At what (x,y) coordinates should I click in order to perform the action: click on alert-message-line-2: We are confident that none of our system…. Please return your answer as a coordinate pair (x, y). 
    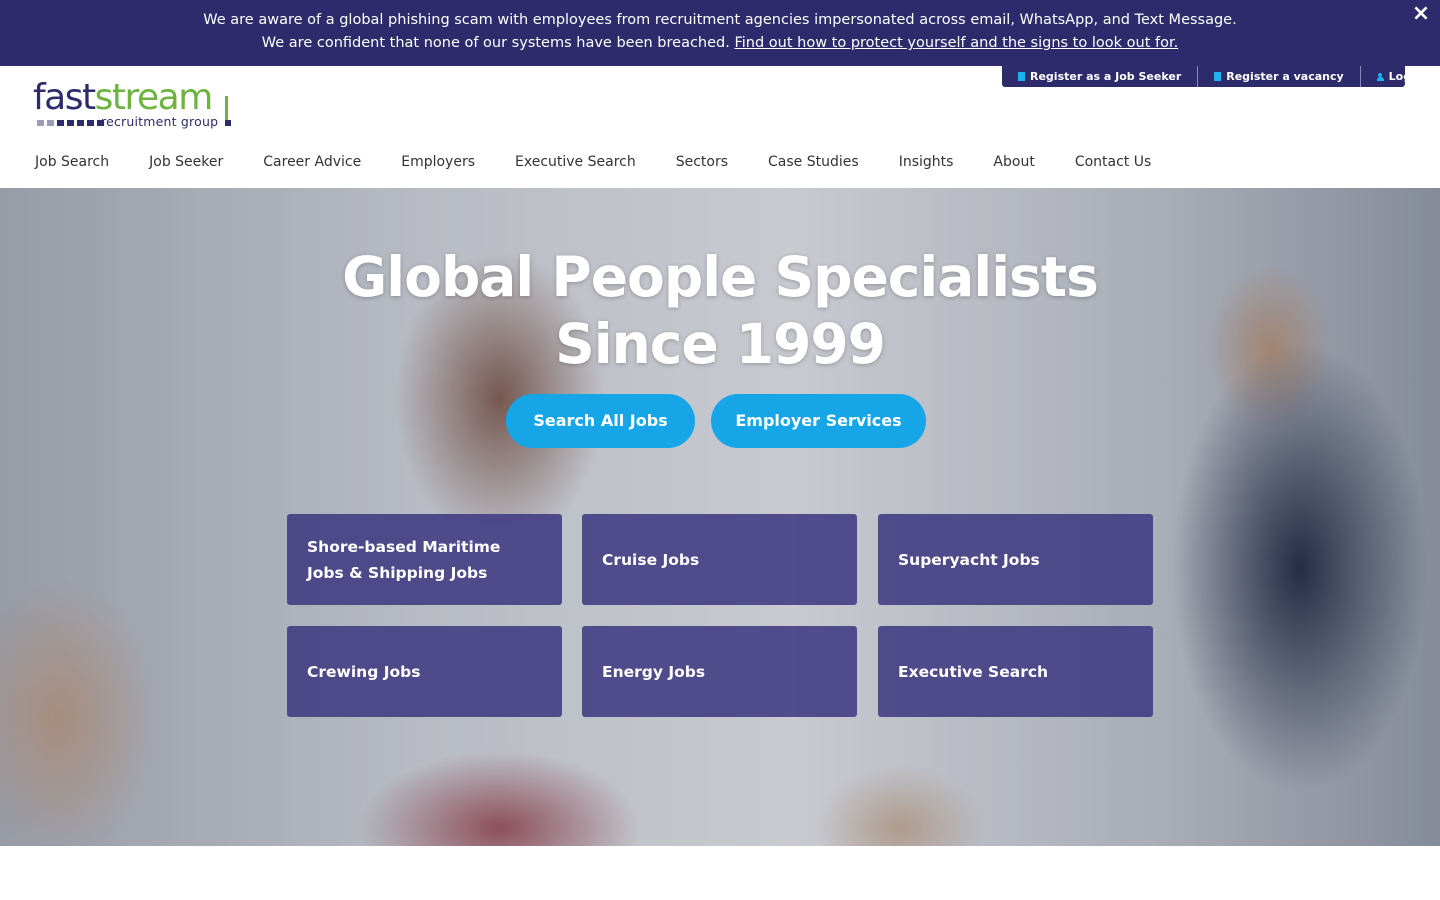
    Looking at the image, I should click on (720, 43).